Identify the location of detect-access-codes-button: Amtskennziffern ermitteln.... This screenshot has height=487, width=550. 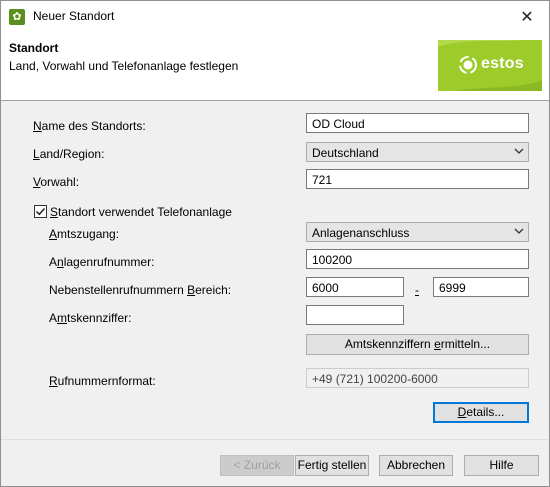
(417, 344).